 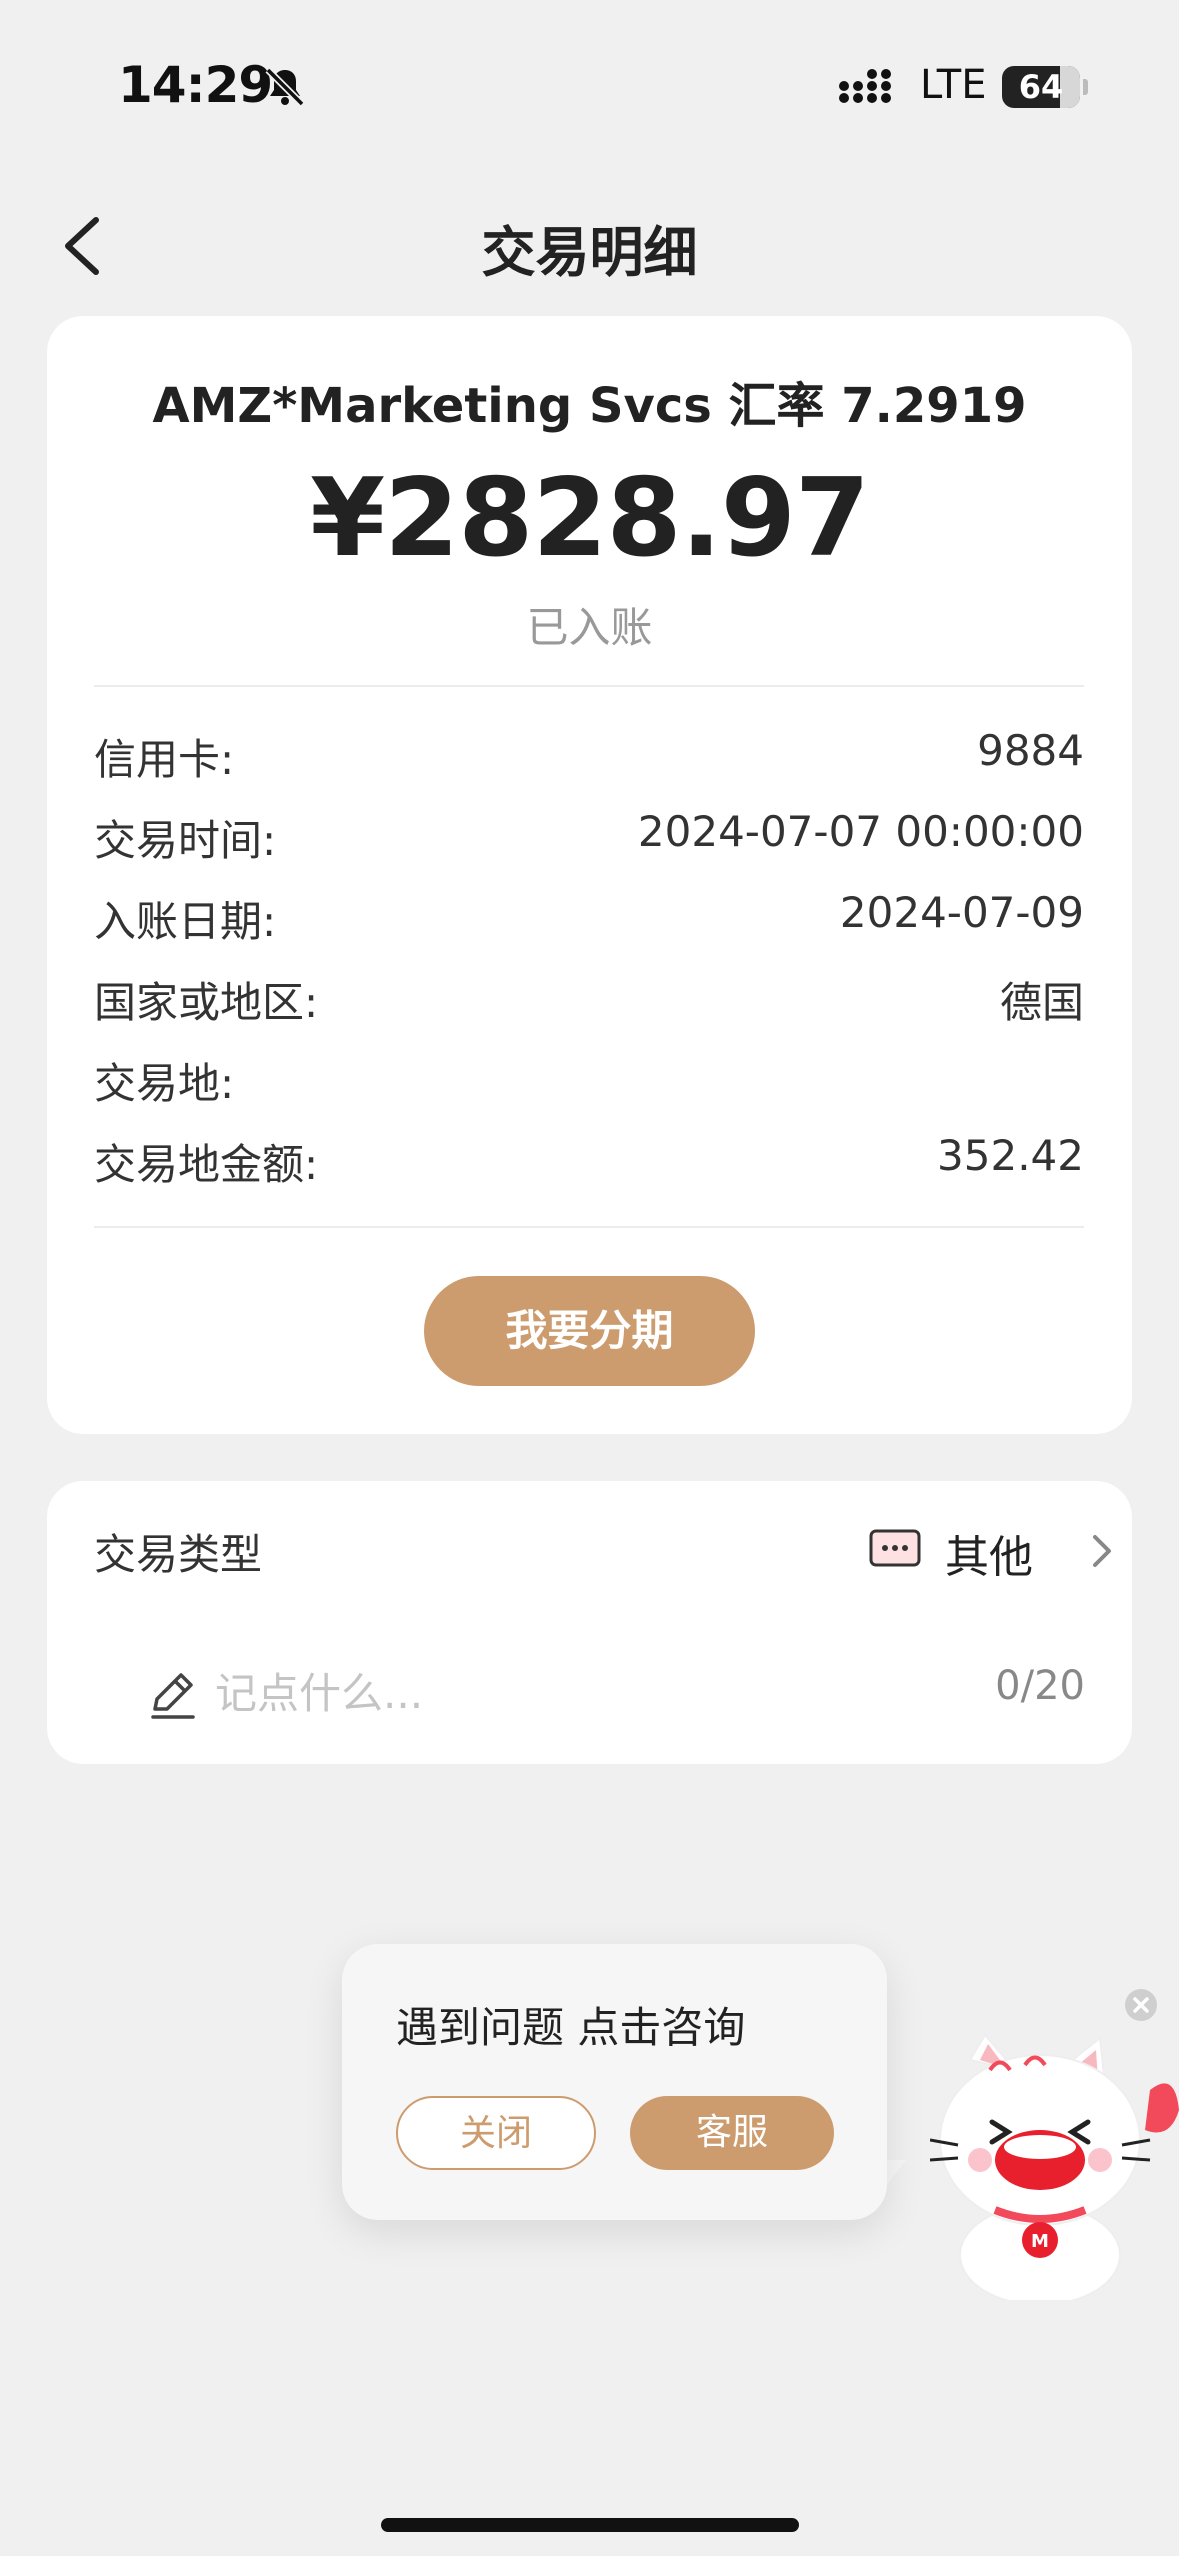 I want to click on detail-label: 国家或地区:, so click(x=206, y=1002).